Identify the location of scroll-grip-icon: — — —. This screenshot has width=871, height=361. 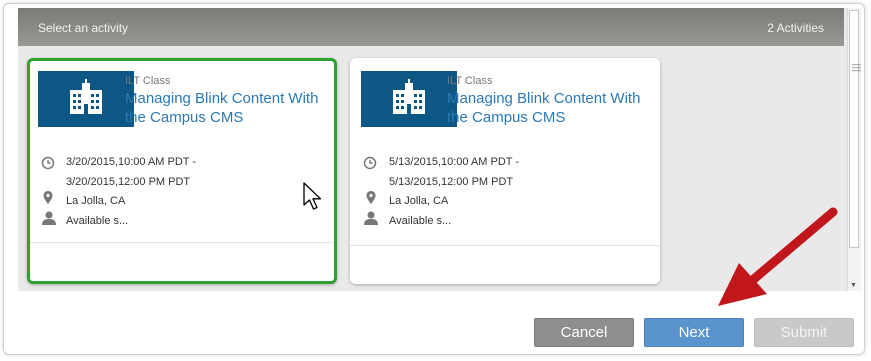
(856, 67).